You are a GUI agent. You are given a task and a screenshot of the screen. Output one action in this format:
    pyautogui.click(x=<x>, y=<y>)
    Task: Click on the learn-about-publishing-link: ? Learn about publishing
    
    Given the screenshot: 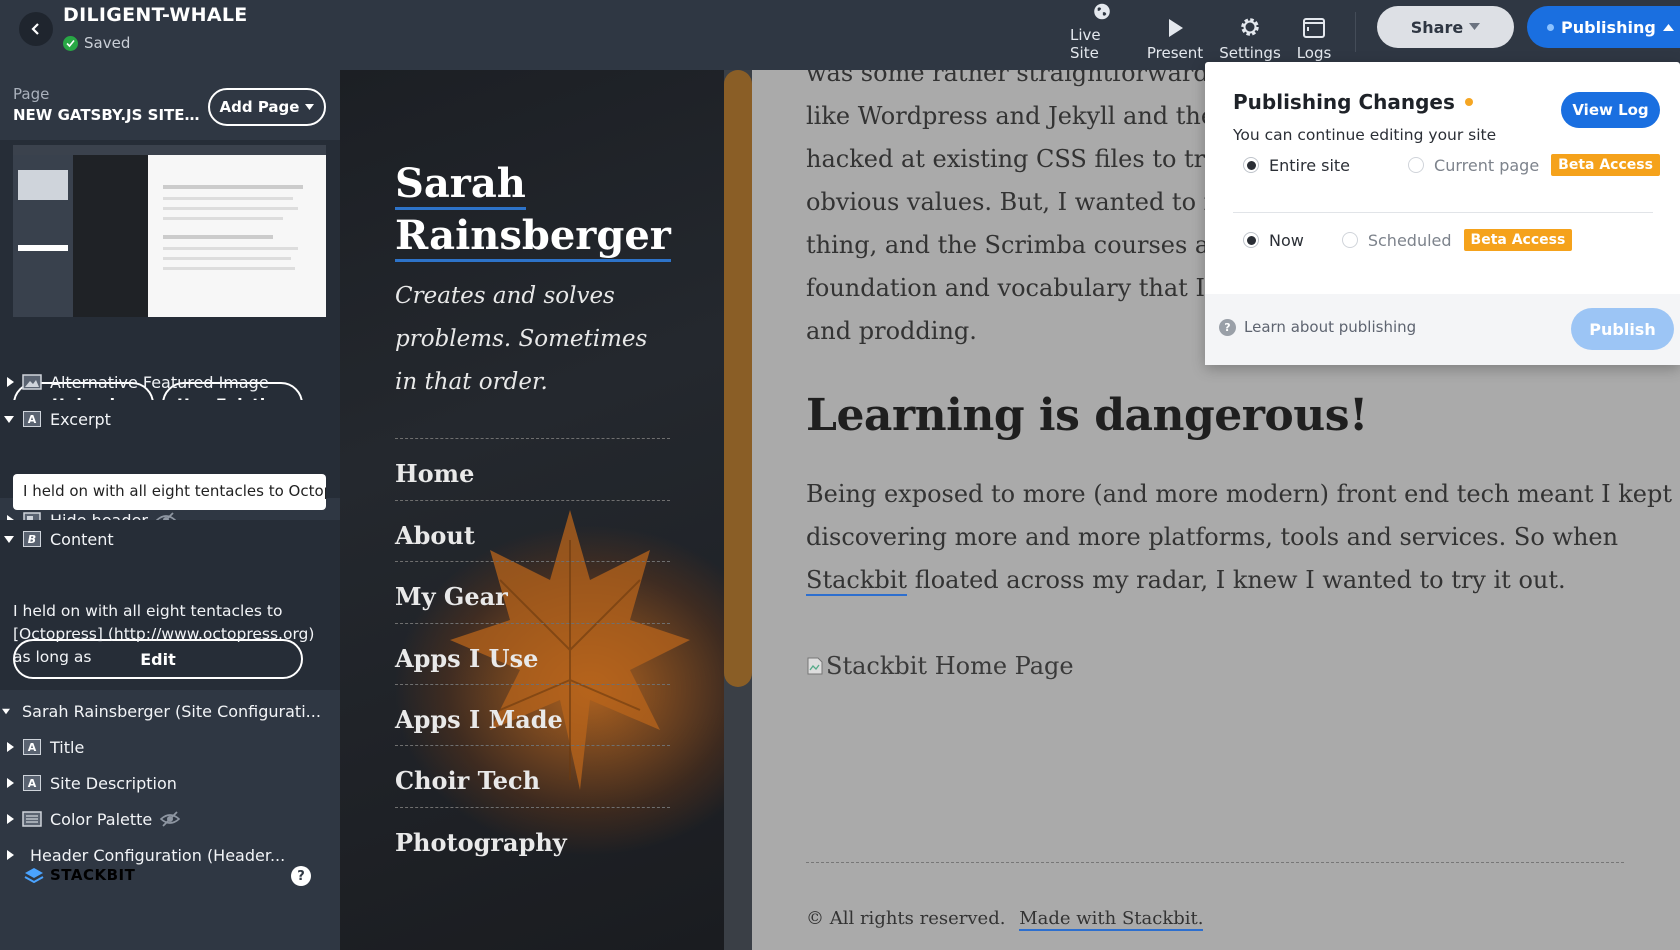 What is the action you would take?
    pyautogui.click(x=1317, y=327)
    